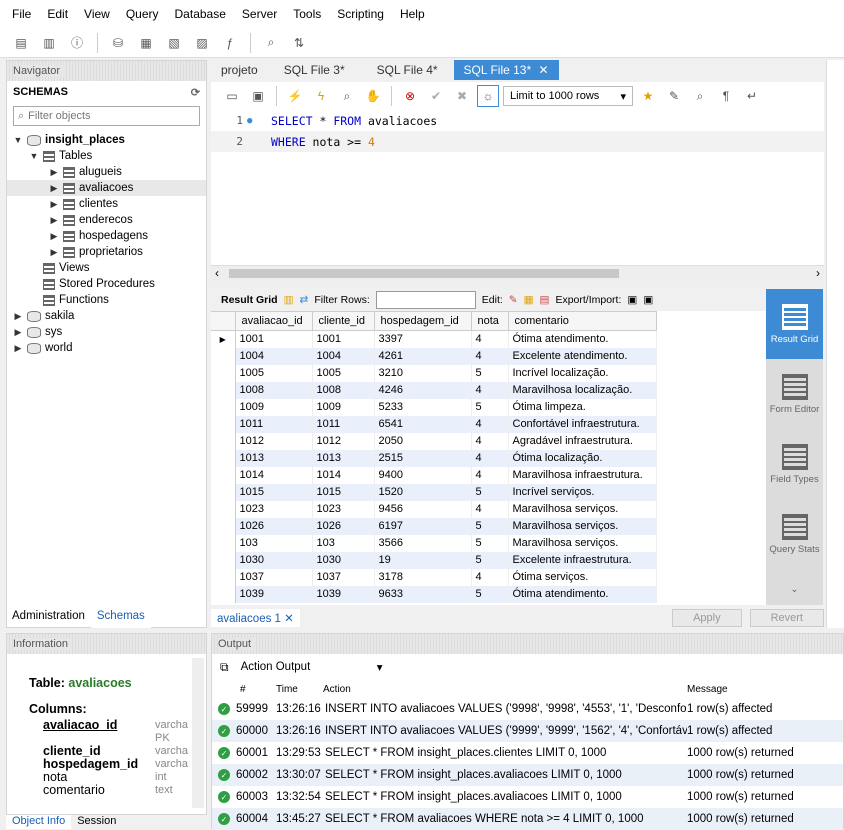 The image size is (844, 830). I want to click on table-cell: 2515, so click(423, 458).